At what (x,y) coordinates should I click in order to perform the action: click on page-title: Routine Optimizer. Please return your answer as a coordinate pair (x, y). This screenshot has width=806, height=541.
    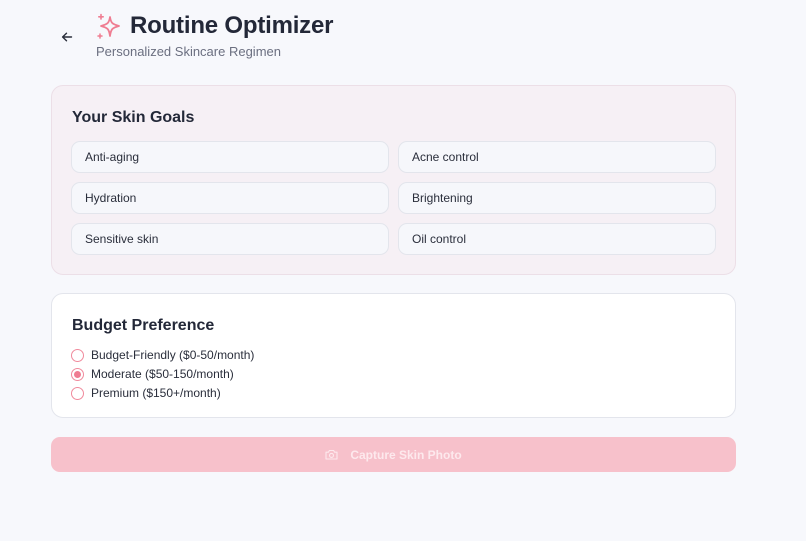
    Looking at the image, I should click on (232, 25).